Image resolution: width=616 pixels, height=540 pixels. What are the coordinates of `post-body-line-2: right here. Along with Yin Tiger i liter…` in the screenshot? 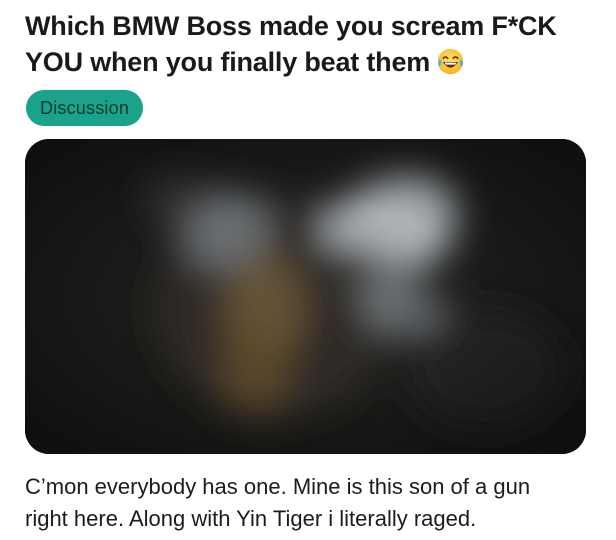 It's located at (251, 518).